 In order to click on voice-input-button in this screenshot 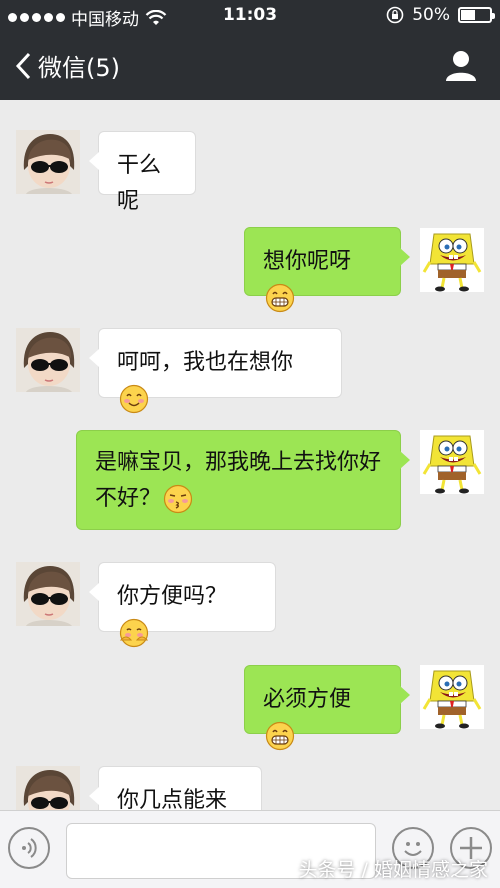, I will do `click(29, 848)`.